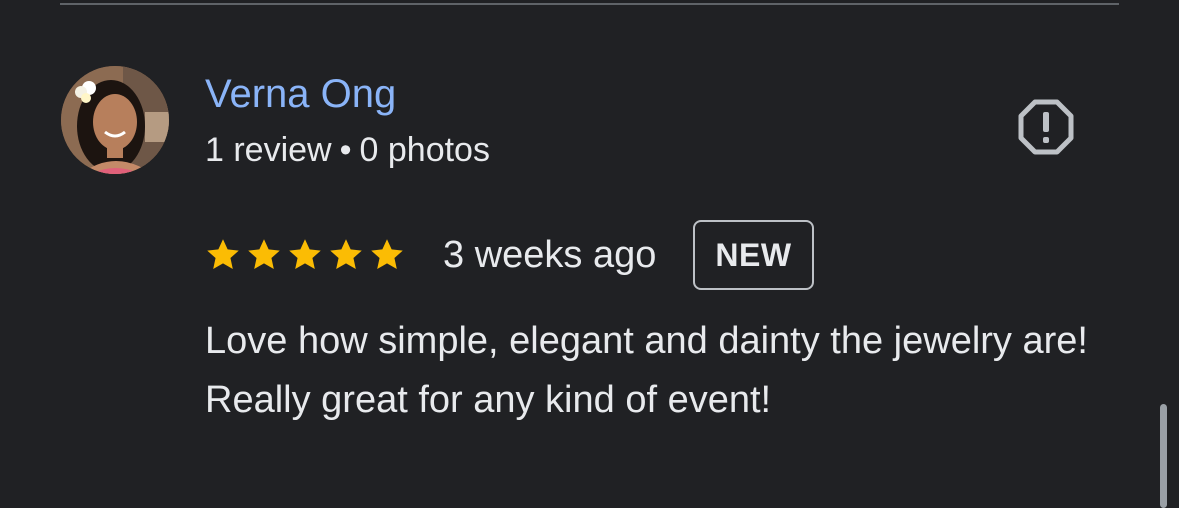 The height and width of the screenshot is (508, 1179). I want to click on report-button, so click(1046, 127).